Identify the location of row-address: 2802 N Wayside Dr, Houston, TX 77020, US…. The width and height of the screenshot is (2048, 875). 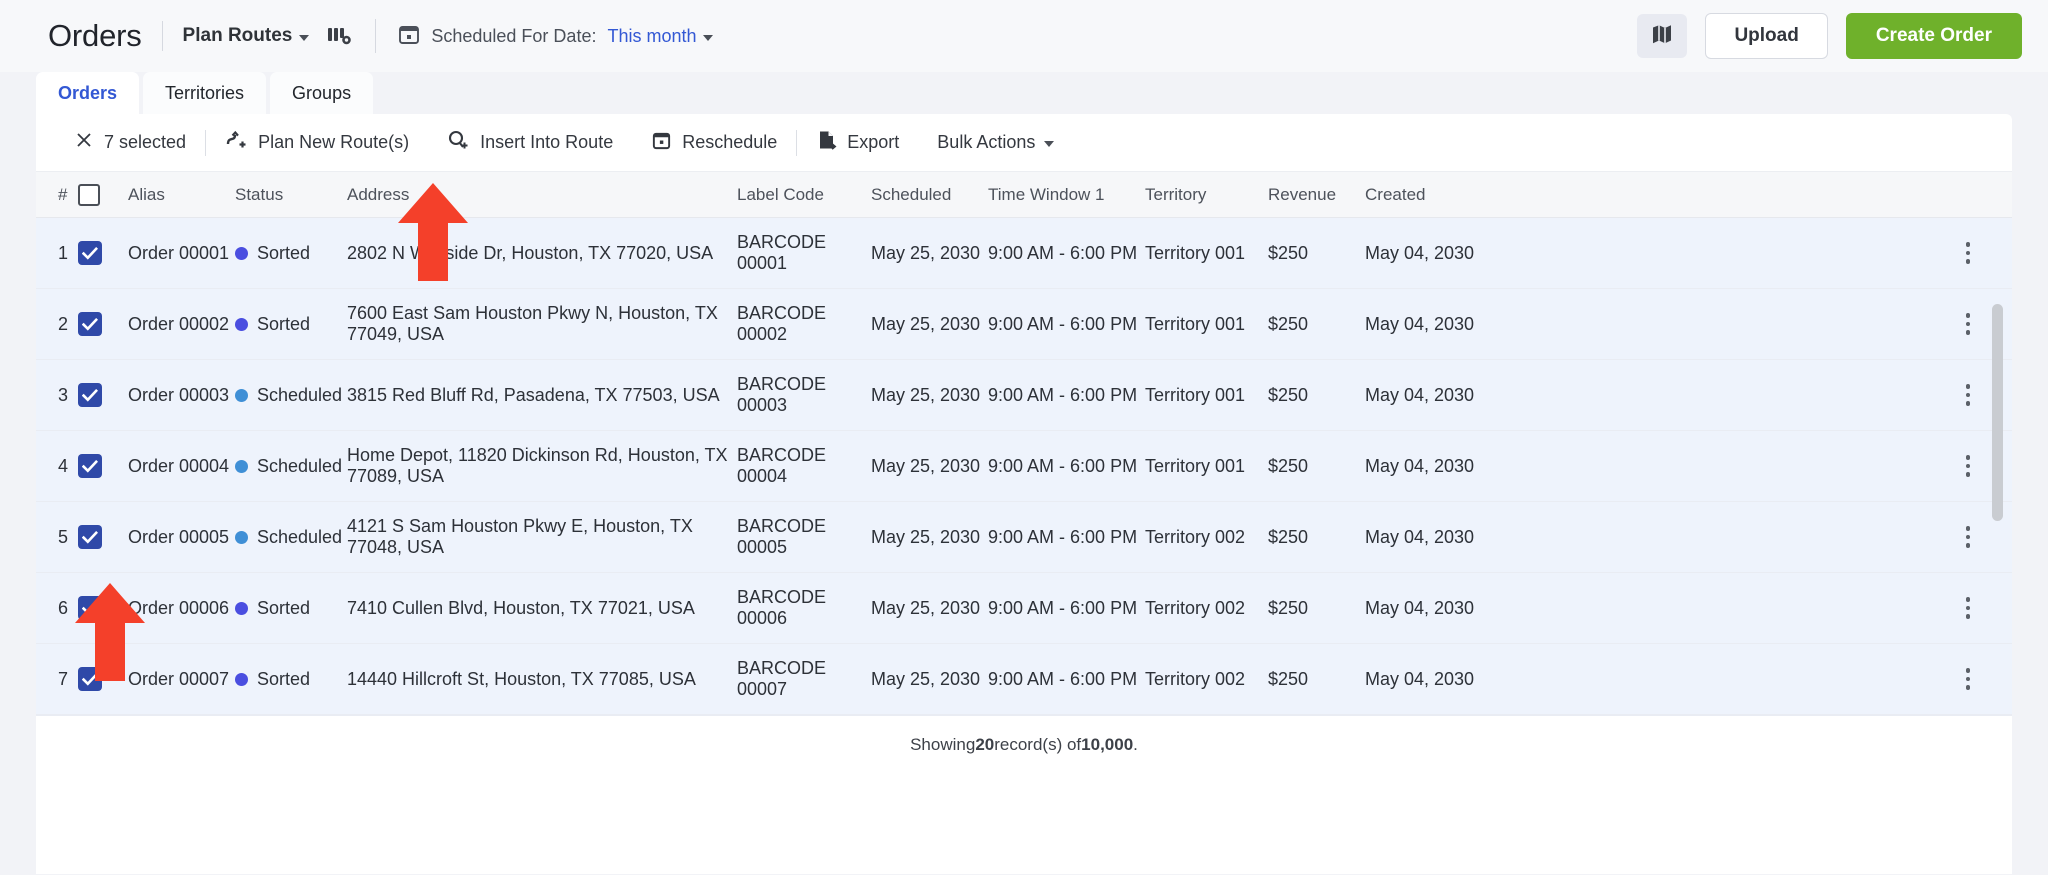
(530, 252).